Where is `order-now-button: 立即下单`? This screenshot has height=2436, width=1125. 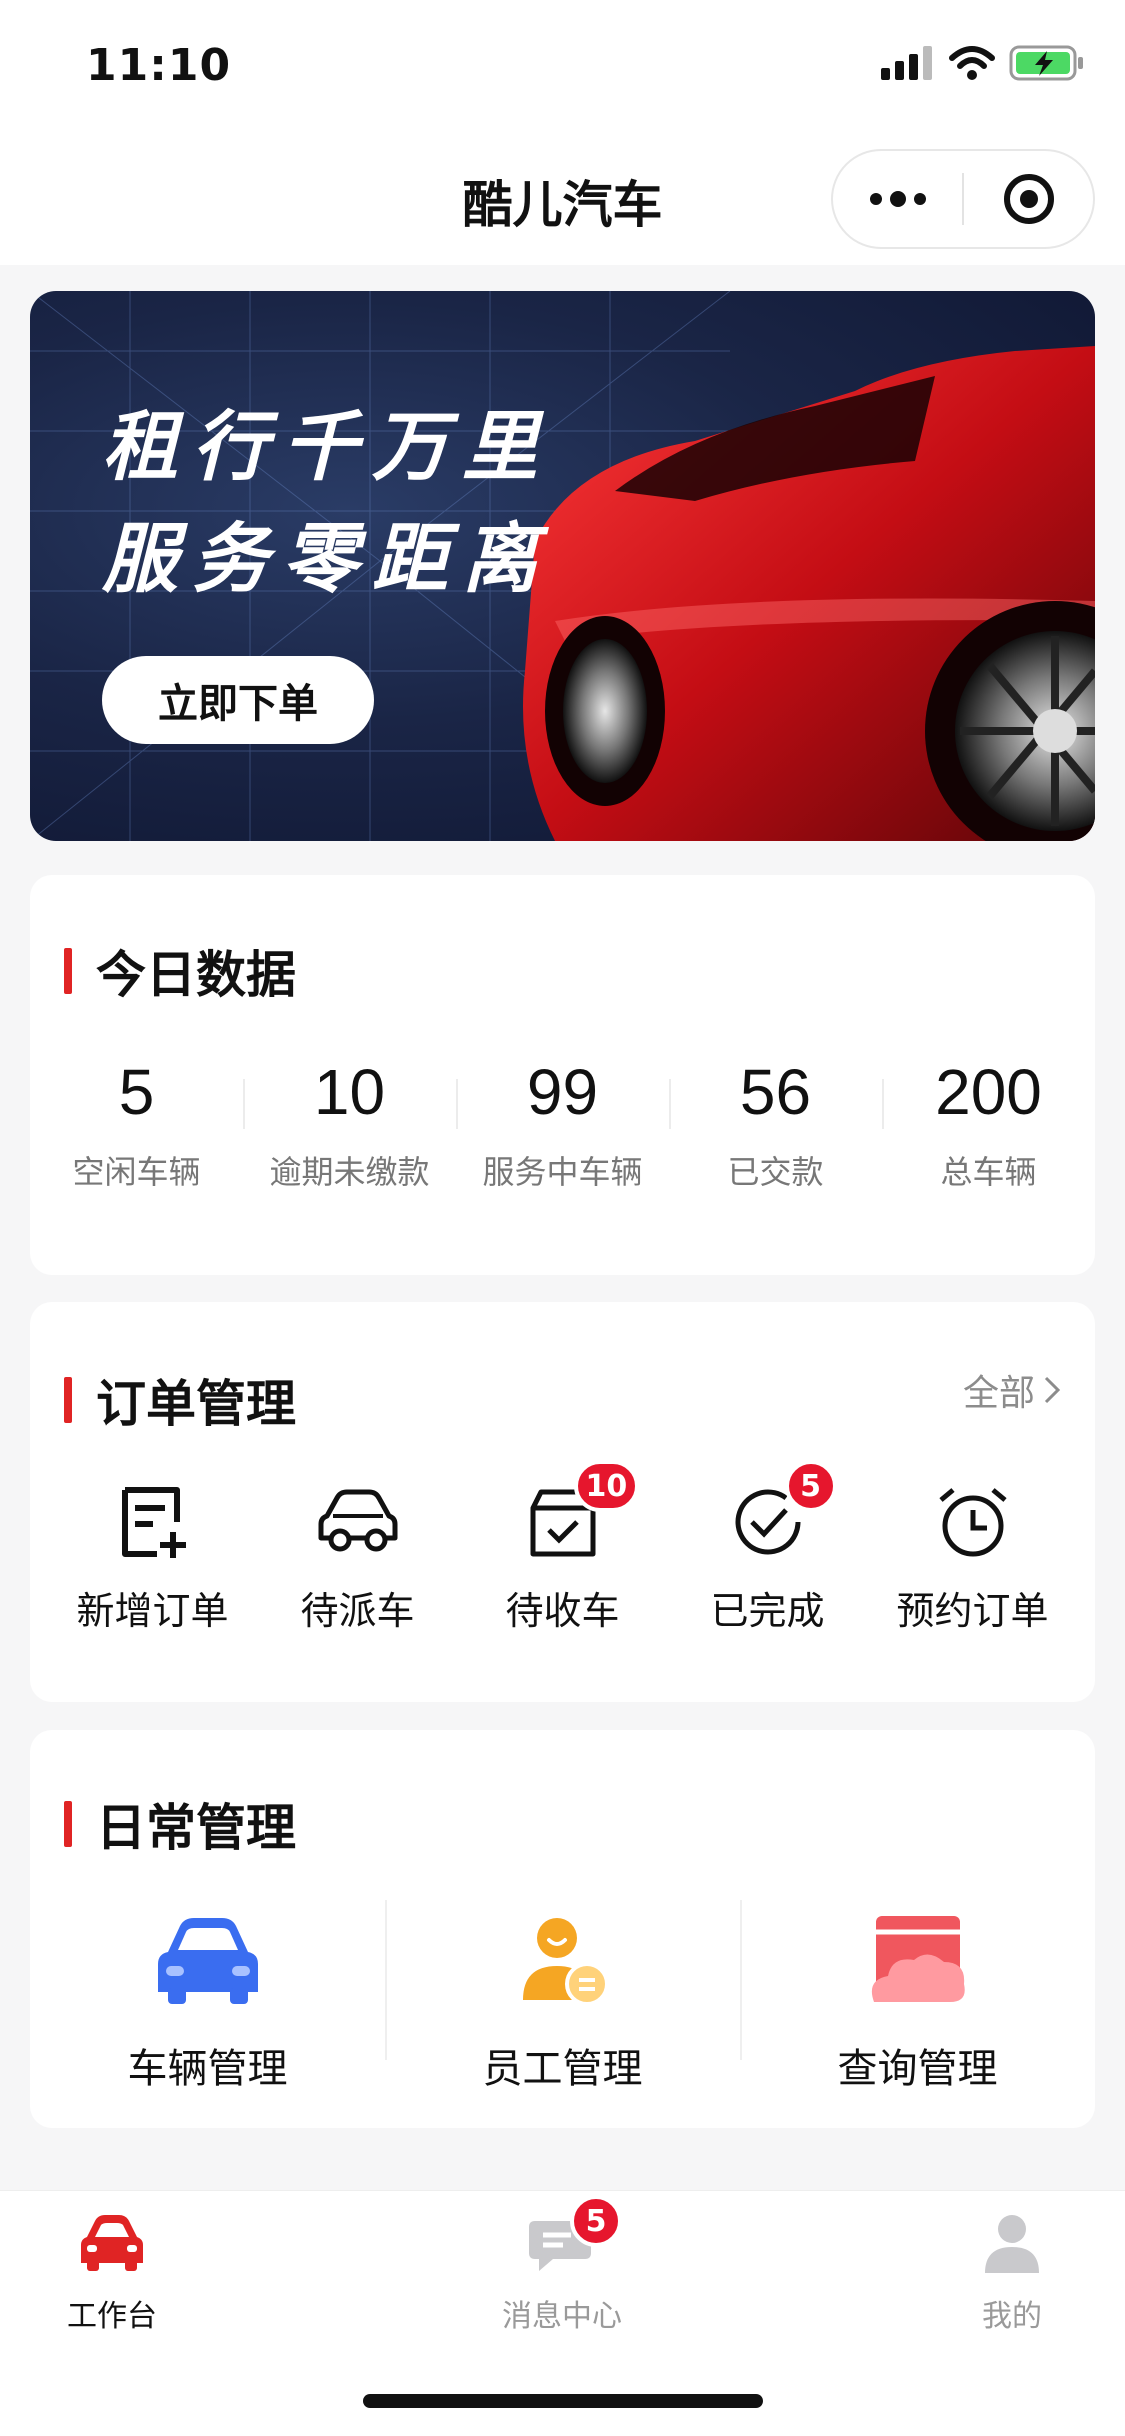
order-now-button: 立即下单 is located at coordinates (238, 700).